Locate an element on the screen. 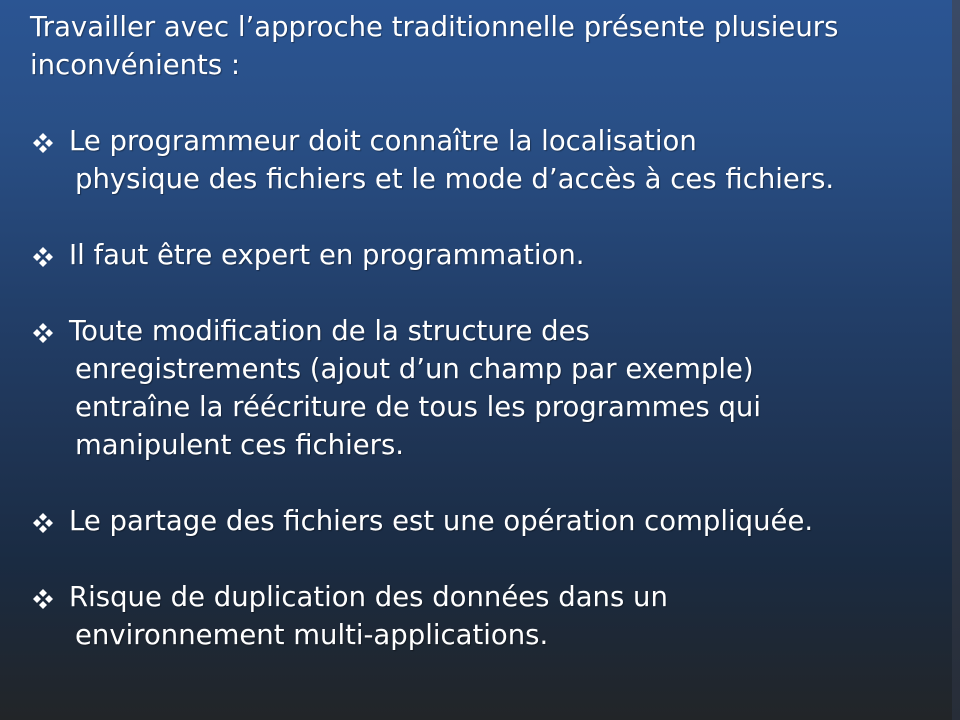  bullet-text: Toute modification de la structure des is located at coordinates (329, 331).